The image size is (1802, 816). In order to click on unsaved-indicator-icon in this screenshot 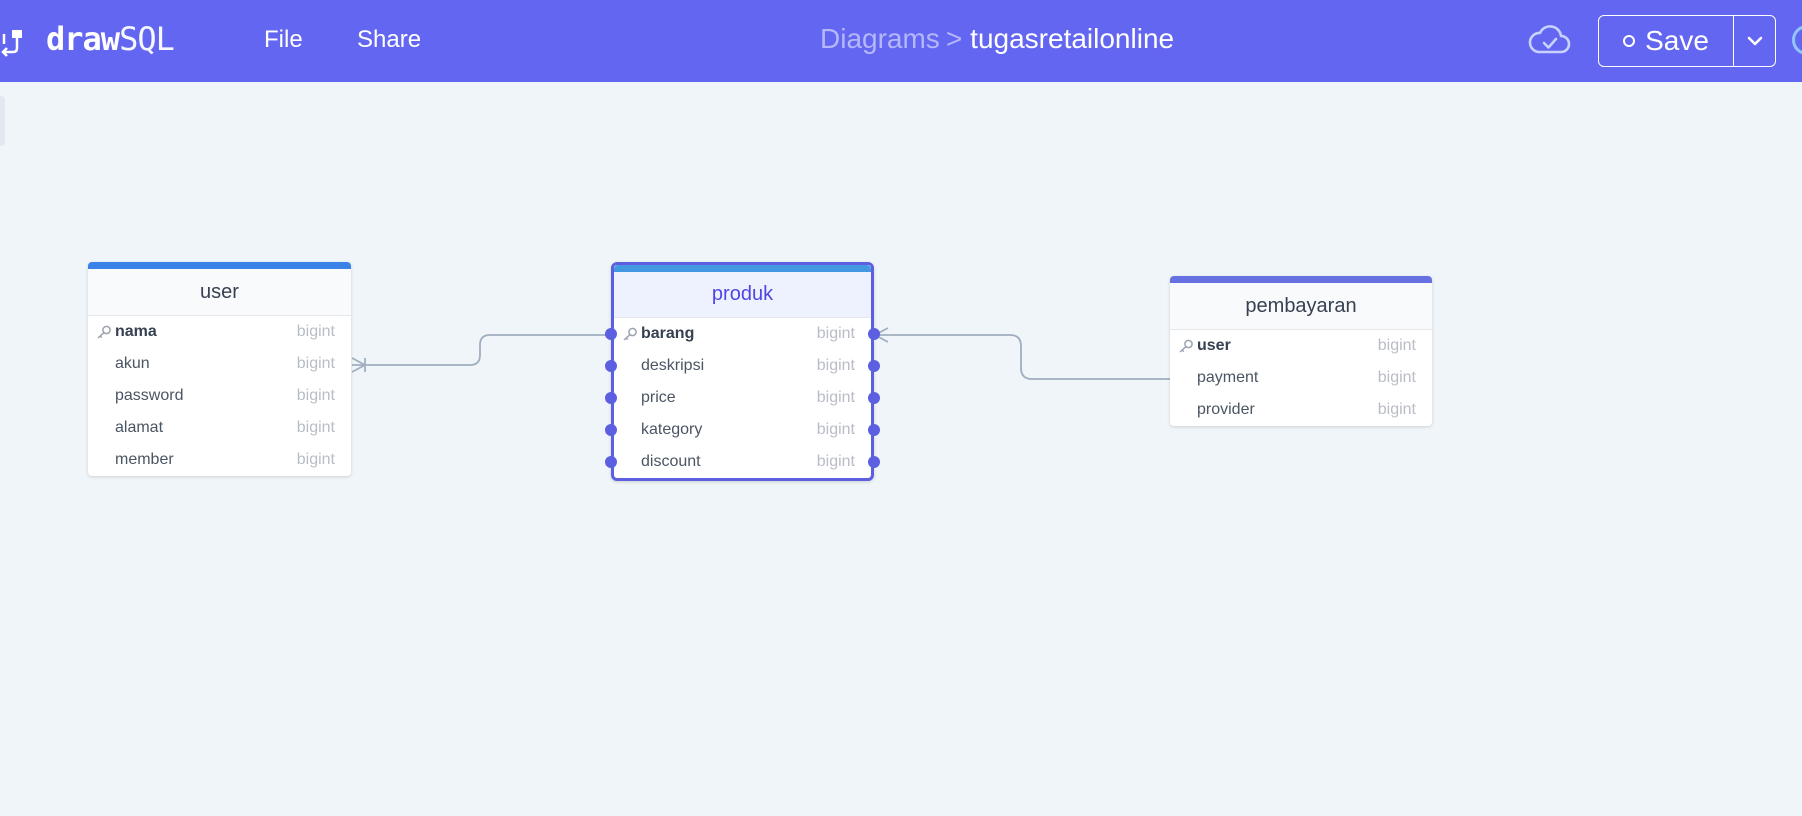, I will do `click(1629, 41)`.